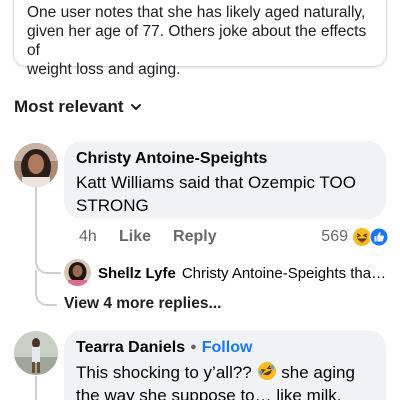  I want to click on comment-text-part: This shocking to y’all??, so click(164, 372).